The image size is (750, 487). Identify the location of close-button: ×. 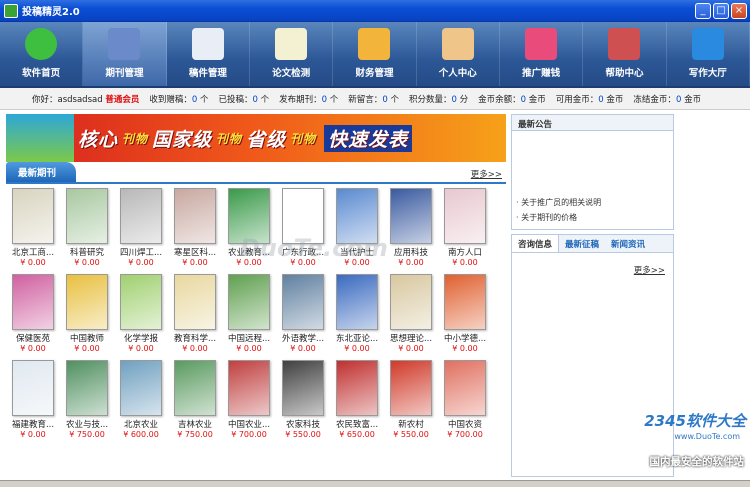
(739, 11).